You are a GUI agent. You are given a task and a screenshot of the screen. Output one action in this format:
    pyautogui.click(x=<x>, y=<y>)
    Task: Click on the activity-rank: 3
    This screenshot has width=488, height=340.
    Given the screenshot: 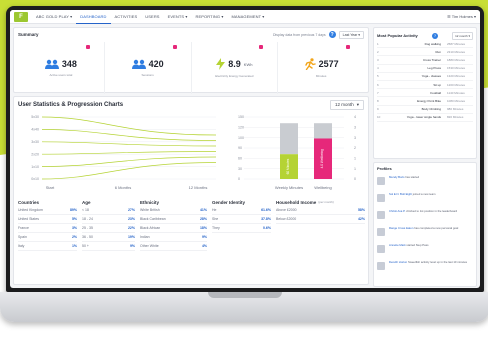 What is the action you would take?
    pyautogui.click(x=378, y=59)
    